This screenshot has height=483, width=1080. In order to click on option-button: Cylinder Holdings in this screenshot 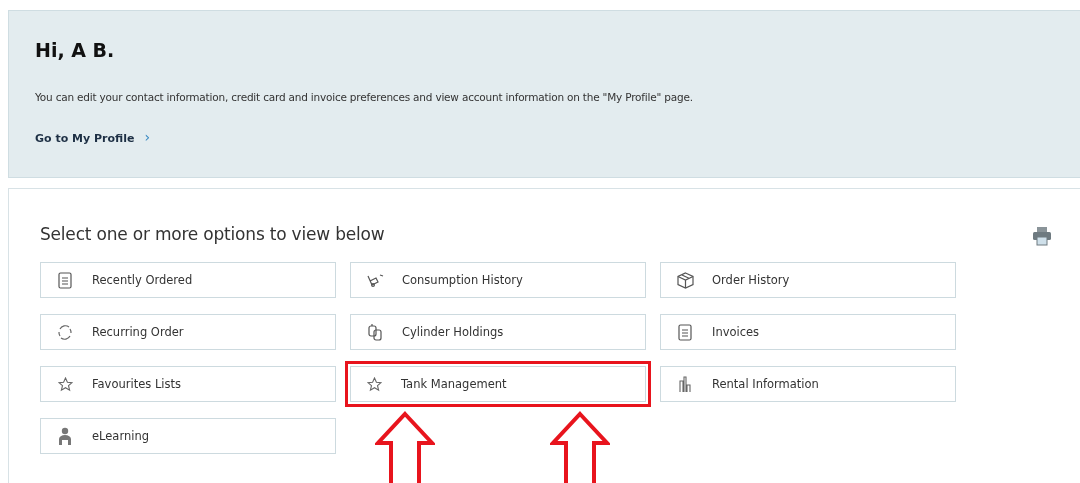, I will do `click(498, 332)`.